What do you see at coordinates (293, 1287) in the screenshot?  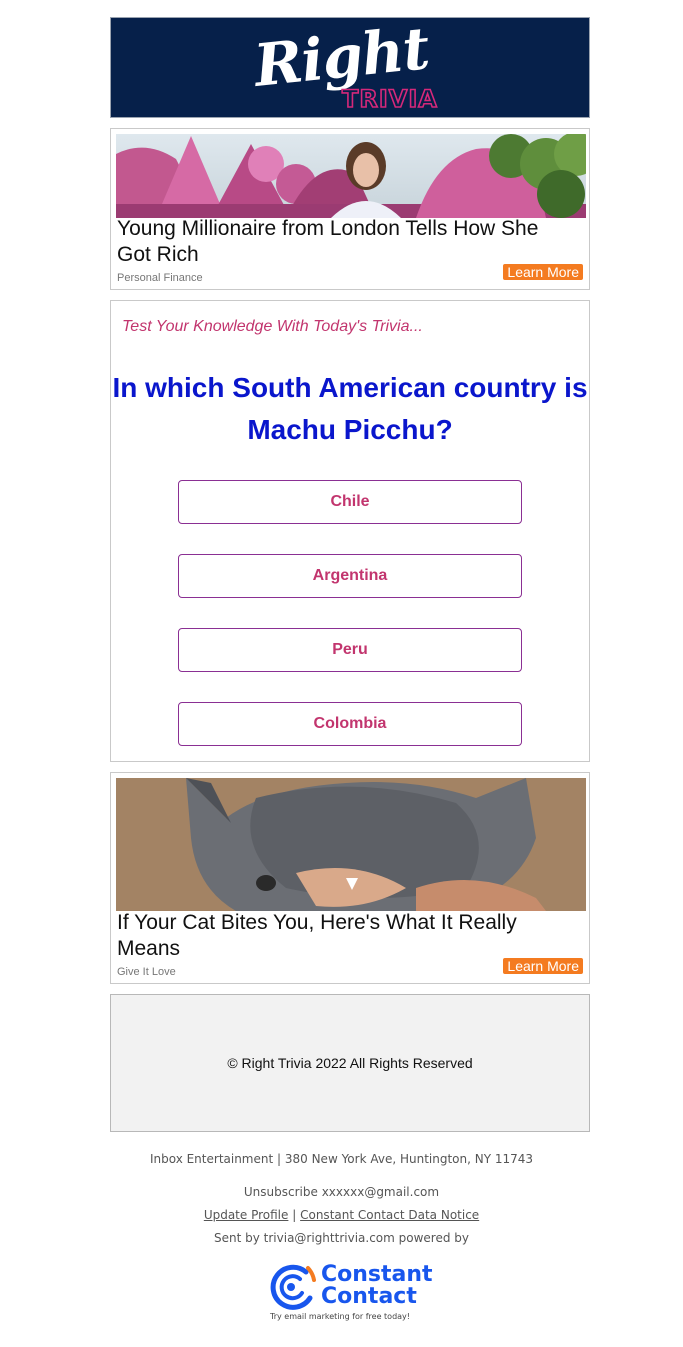 I see `constant-contact-icon` at bounding box center [293, 1287].